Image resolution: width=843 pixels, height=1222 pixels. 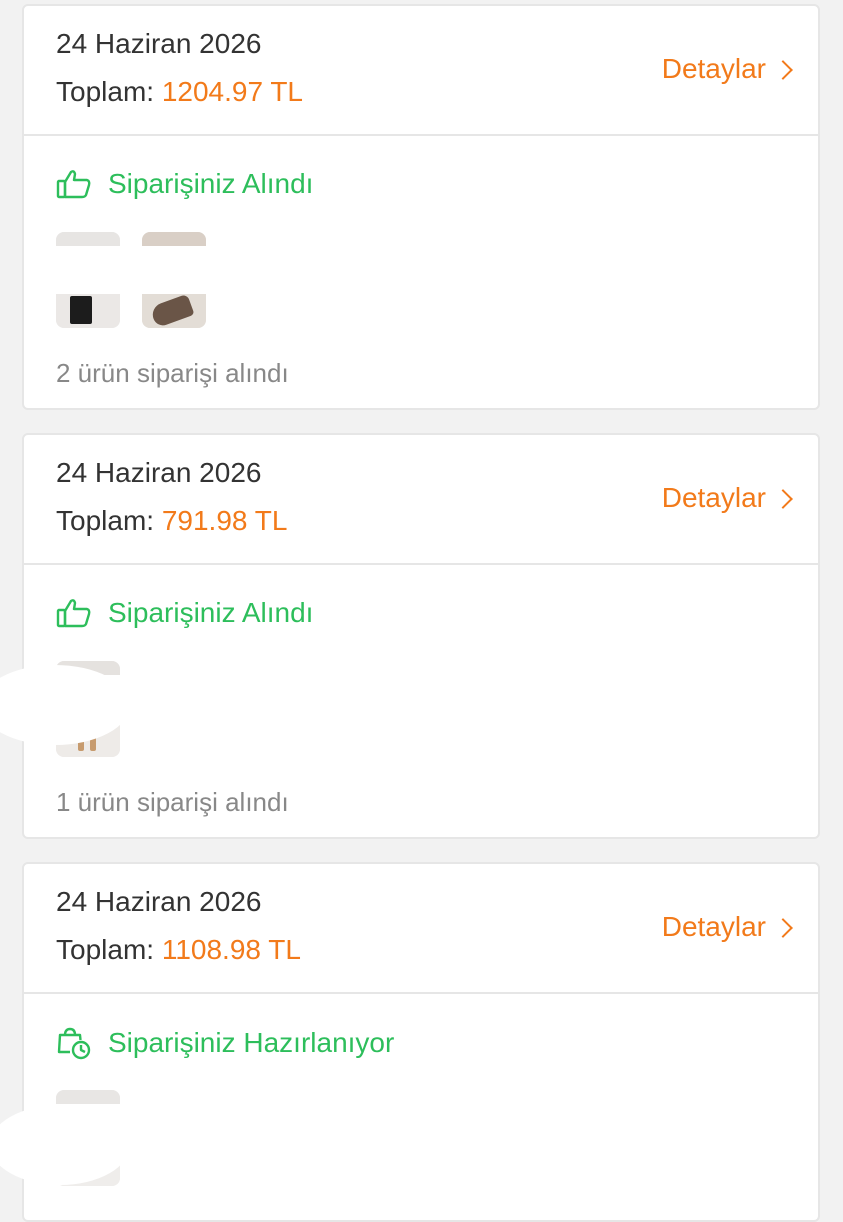 I want to click on item-count: 2 ürün siparişi alındı, so click(x=172, y=373).